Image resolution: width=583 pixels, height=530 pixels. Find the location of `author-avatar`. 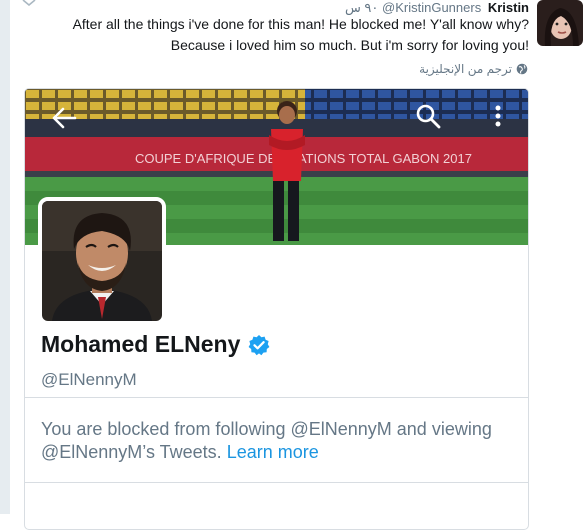

author-avatar is located at coordinates (560, 23).